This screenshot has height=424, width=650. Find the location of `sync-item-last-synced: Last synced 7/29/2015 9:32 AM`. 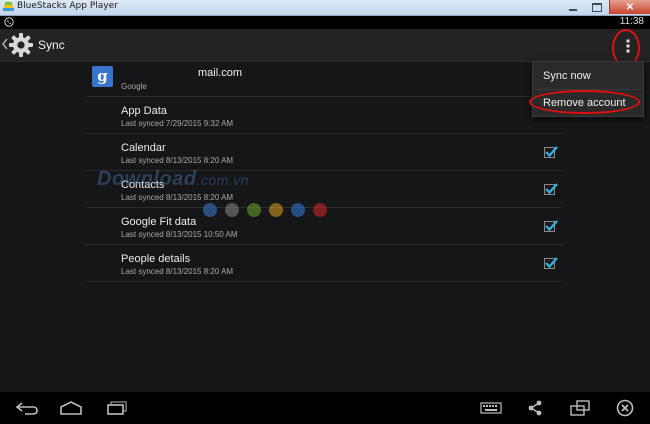

sync-item-last-synced: Last synced 7/29/2015 9:32 AM is located at coordinates (177, 123).